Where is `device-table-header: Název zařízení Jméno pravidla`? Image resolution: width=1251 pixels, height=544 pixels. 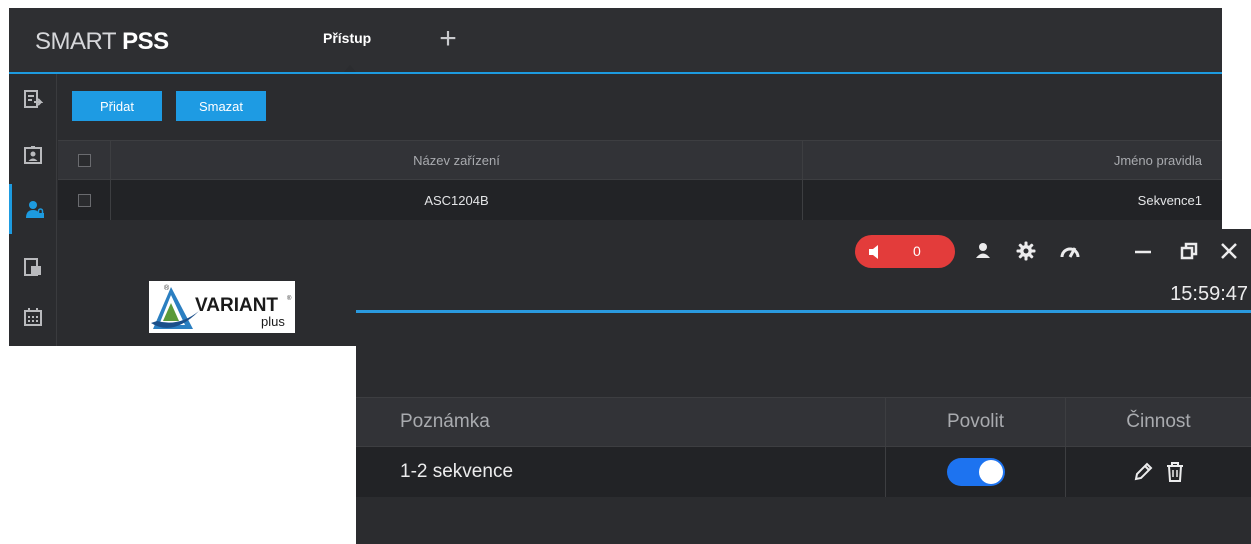
device-table-header: Název zařízení Jméno pravidla is located at coordinates (640, 160).